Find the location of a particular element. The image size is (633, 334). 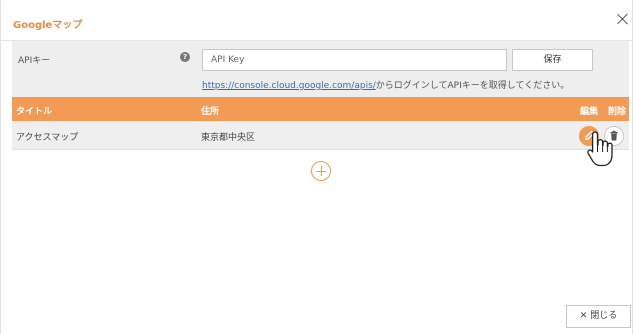

dialog-title-bar: Googleマップ is located at coordinates (317, 20).